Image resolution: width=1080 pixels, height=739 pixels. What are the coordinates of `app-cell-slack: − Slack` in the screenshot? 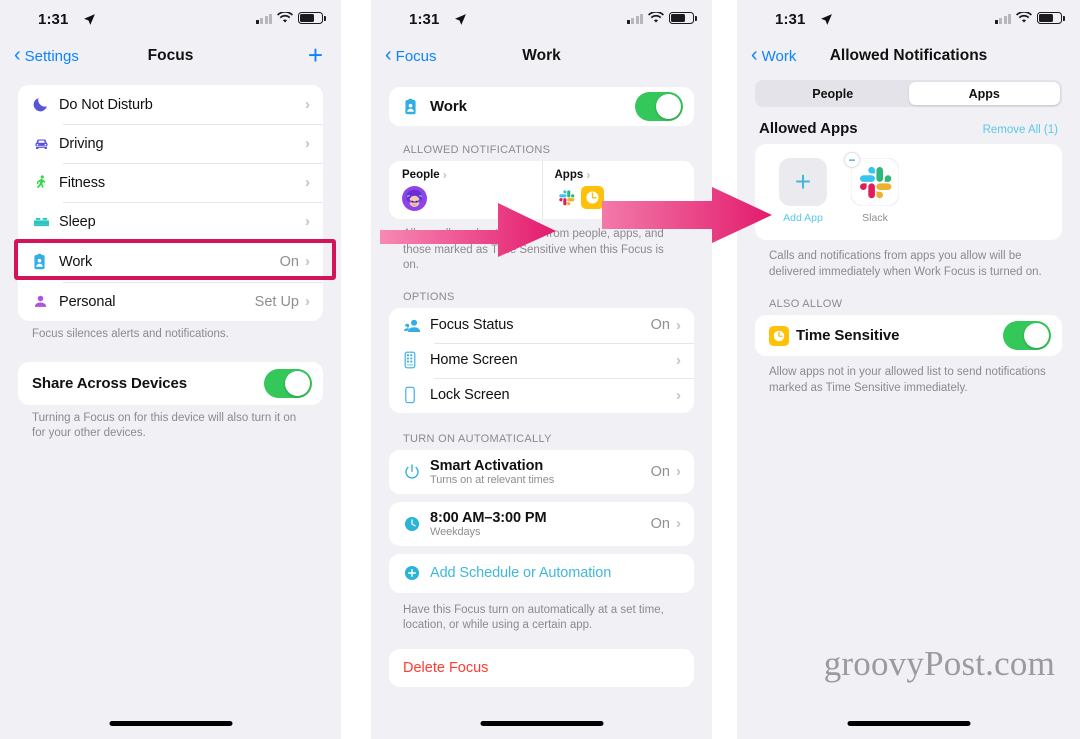 It's located at (872, 196).